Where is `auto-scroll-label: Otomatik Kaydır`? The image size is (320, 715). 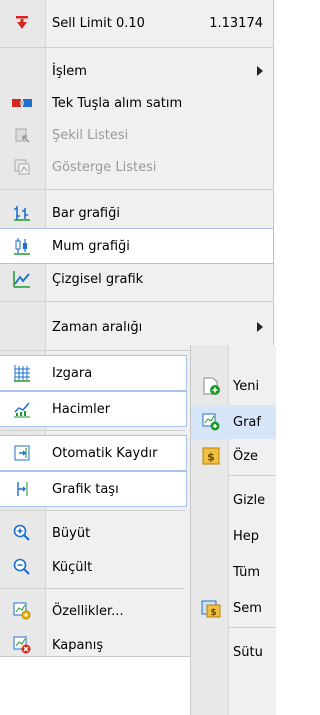
auto-scroll-label: Otomatik Kaydır is located at coordinates (105, 453).